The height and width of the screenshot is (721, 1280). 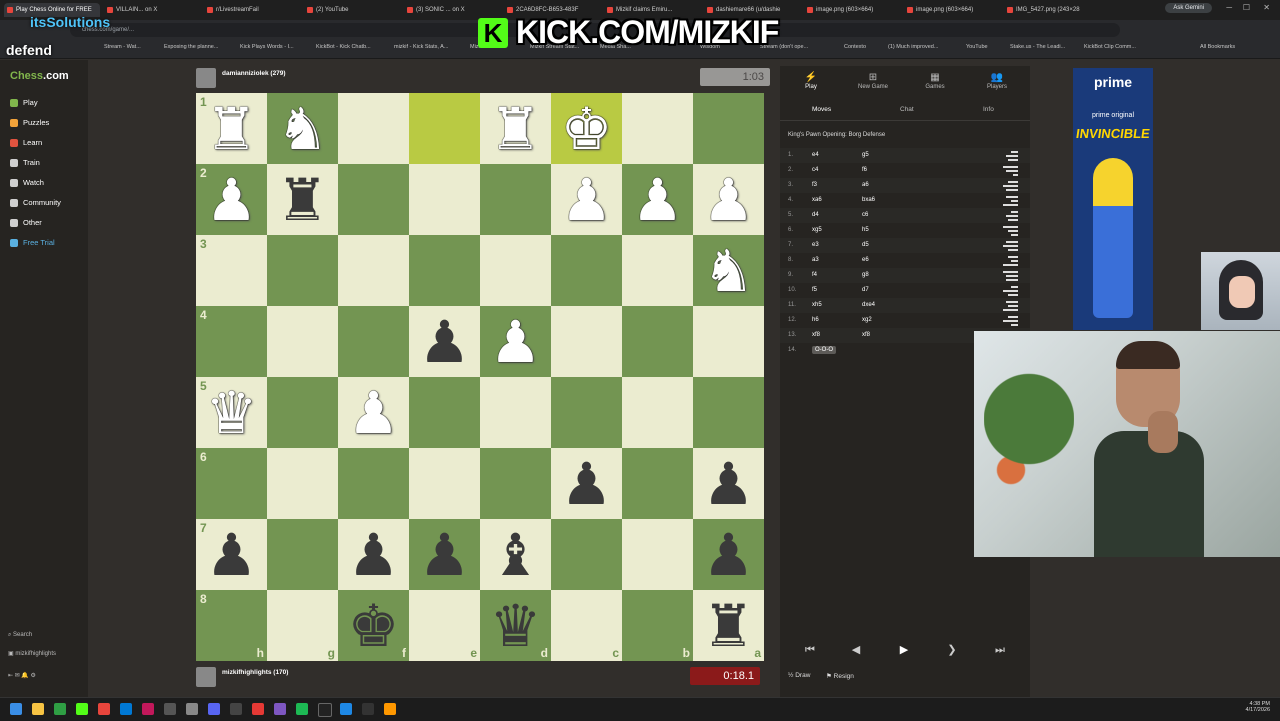 What do you see at coordinates (214, 709) in the screenshot?
I see `discord-icon` at bounding box center [214, 709].